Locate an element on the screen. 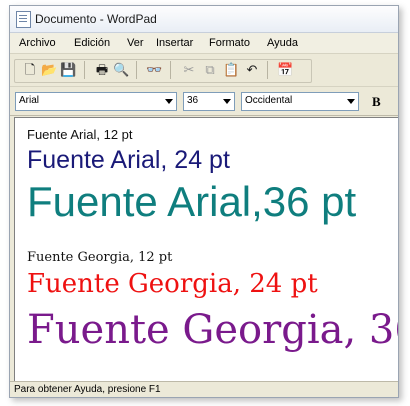  font-size-value: 36 is located at coordinates (193, 100).